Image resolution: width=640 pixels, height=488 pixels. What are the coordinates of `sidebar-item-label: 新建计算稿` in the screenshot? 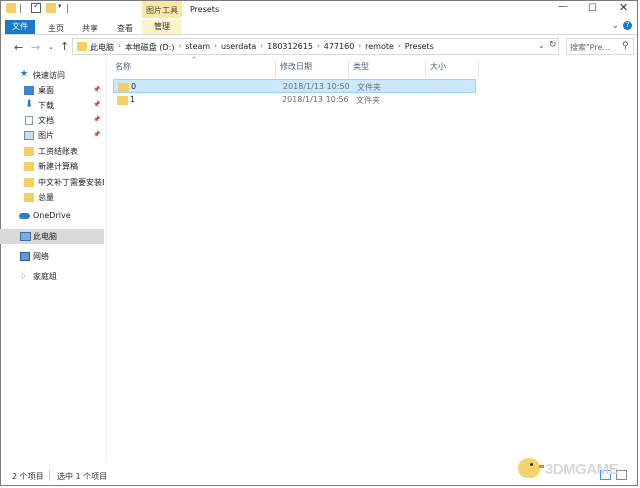 It's located at (58, 166).